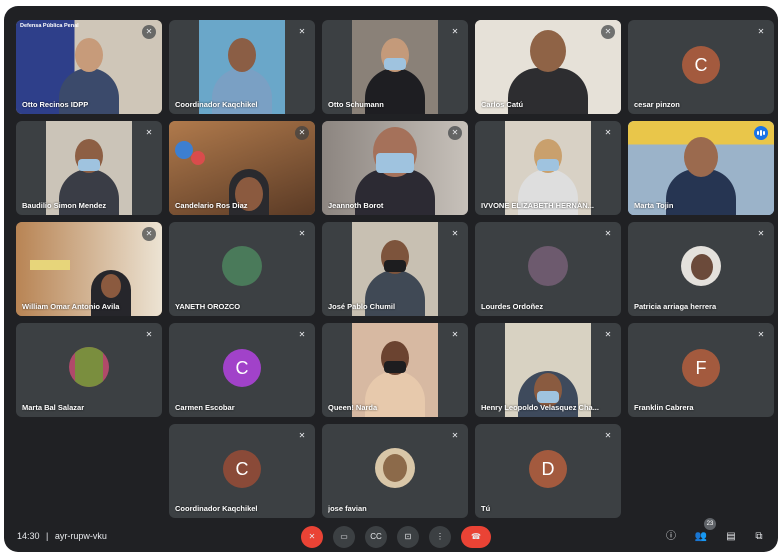 The height and width of the screenshot is (556, 782). I want to click on participant-tile: C ✕ Carmen Escobar, so click(242, 370).